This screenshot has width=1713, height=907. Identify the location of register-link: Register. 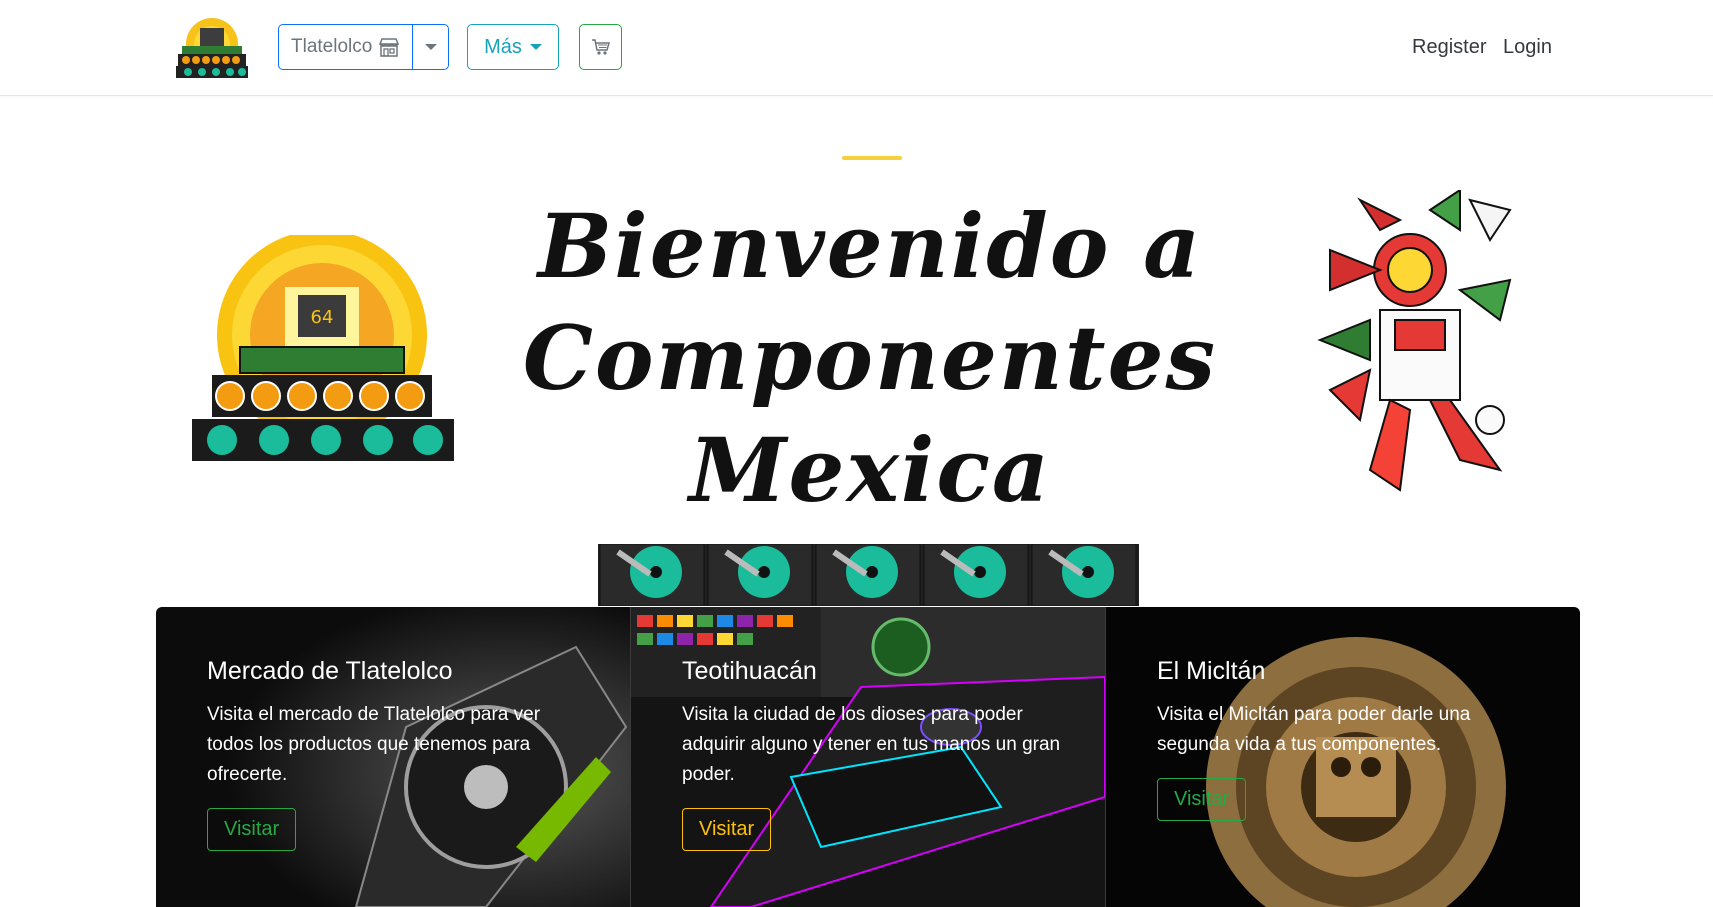
(1449, 47).